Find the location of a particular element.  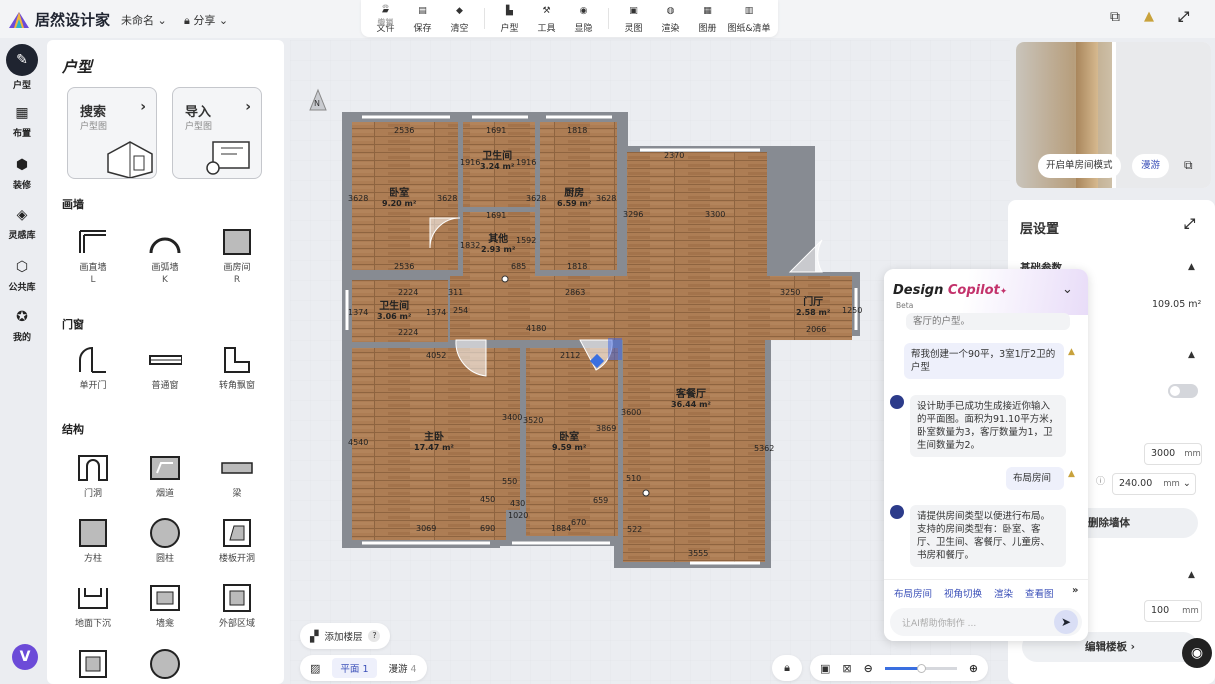

lock-button: 🔒︎ is located at coordinates (787, 668).